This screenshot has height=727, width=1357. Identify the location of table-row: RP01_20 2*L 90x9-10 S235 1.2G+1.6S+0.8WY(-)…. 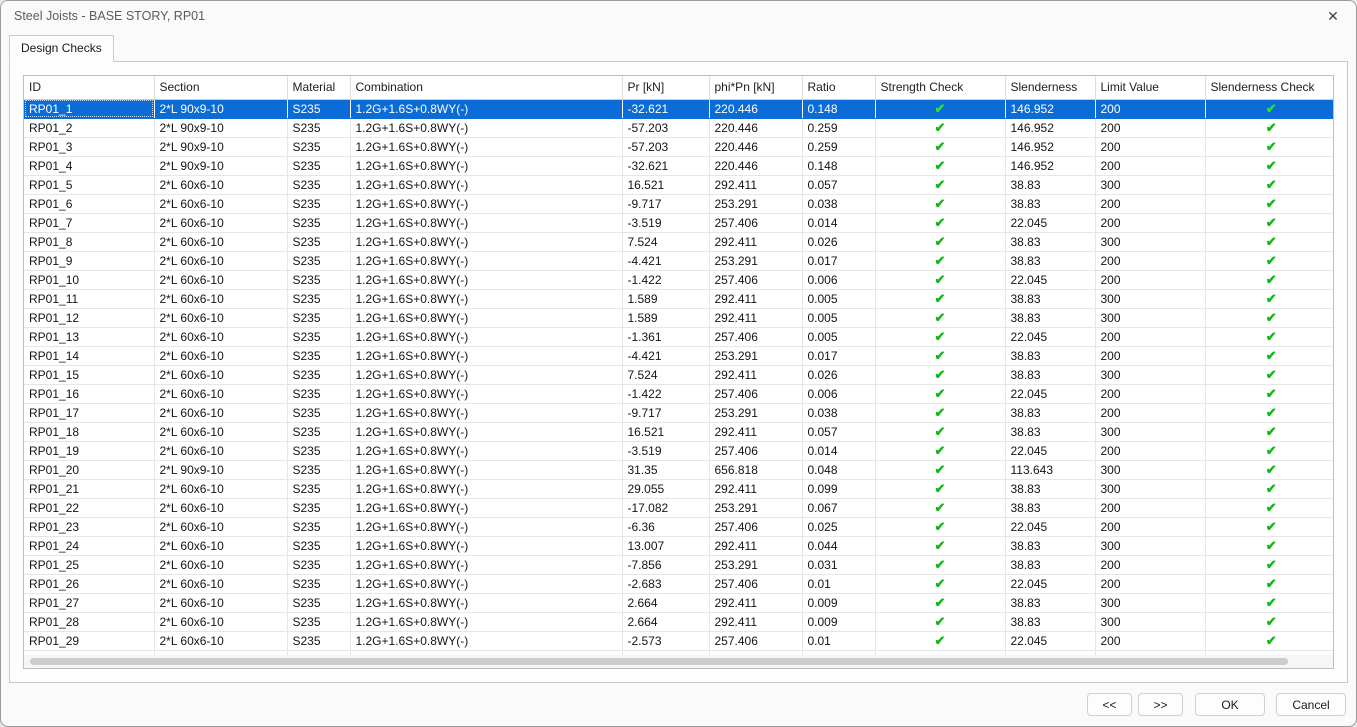
(678, 470).